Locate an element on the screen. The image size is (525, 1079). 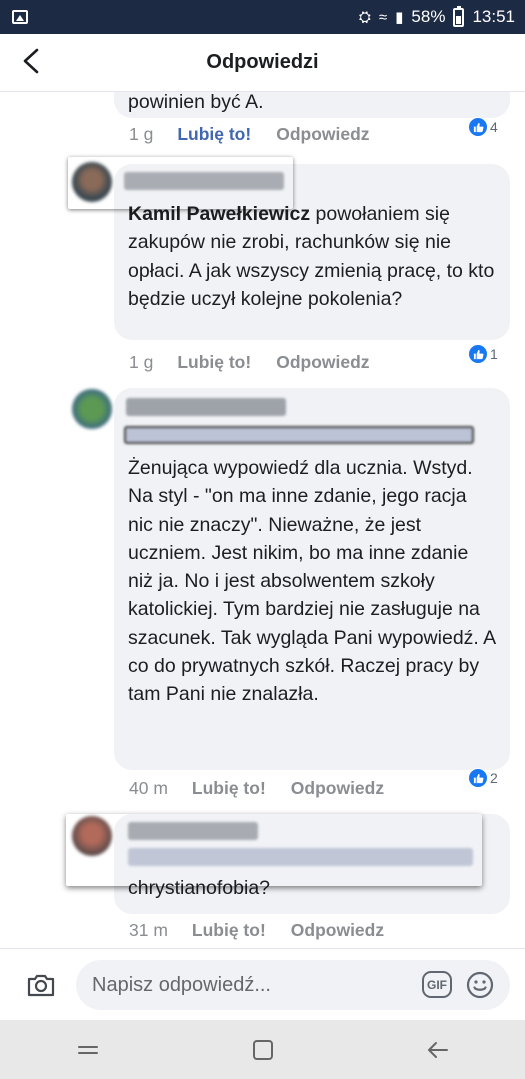
emoji-icon is located at coordinates (480, 985).